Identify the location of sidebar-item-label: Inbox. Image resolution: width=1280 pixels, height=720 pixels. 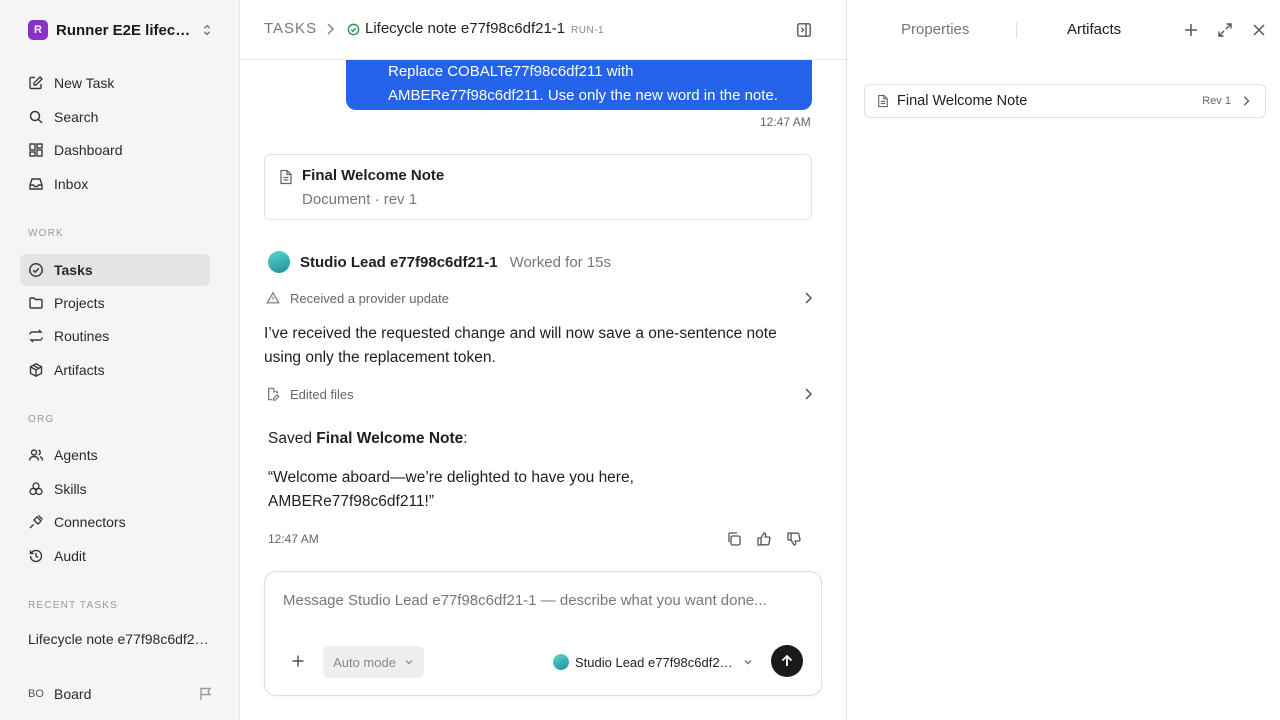
(71, 184).